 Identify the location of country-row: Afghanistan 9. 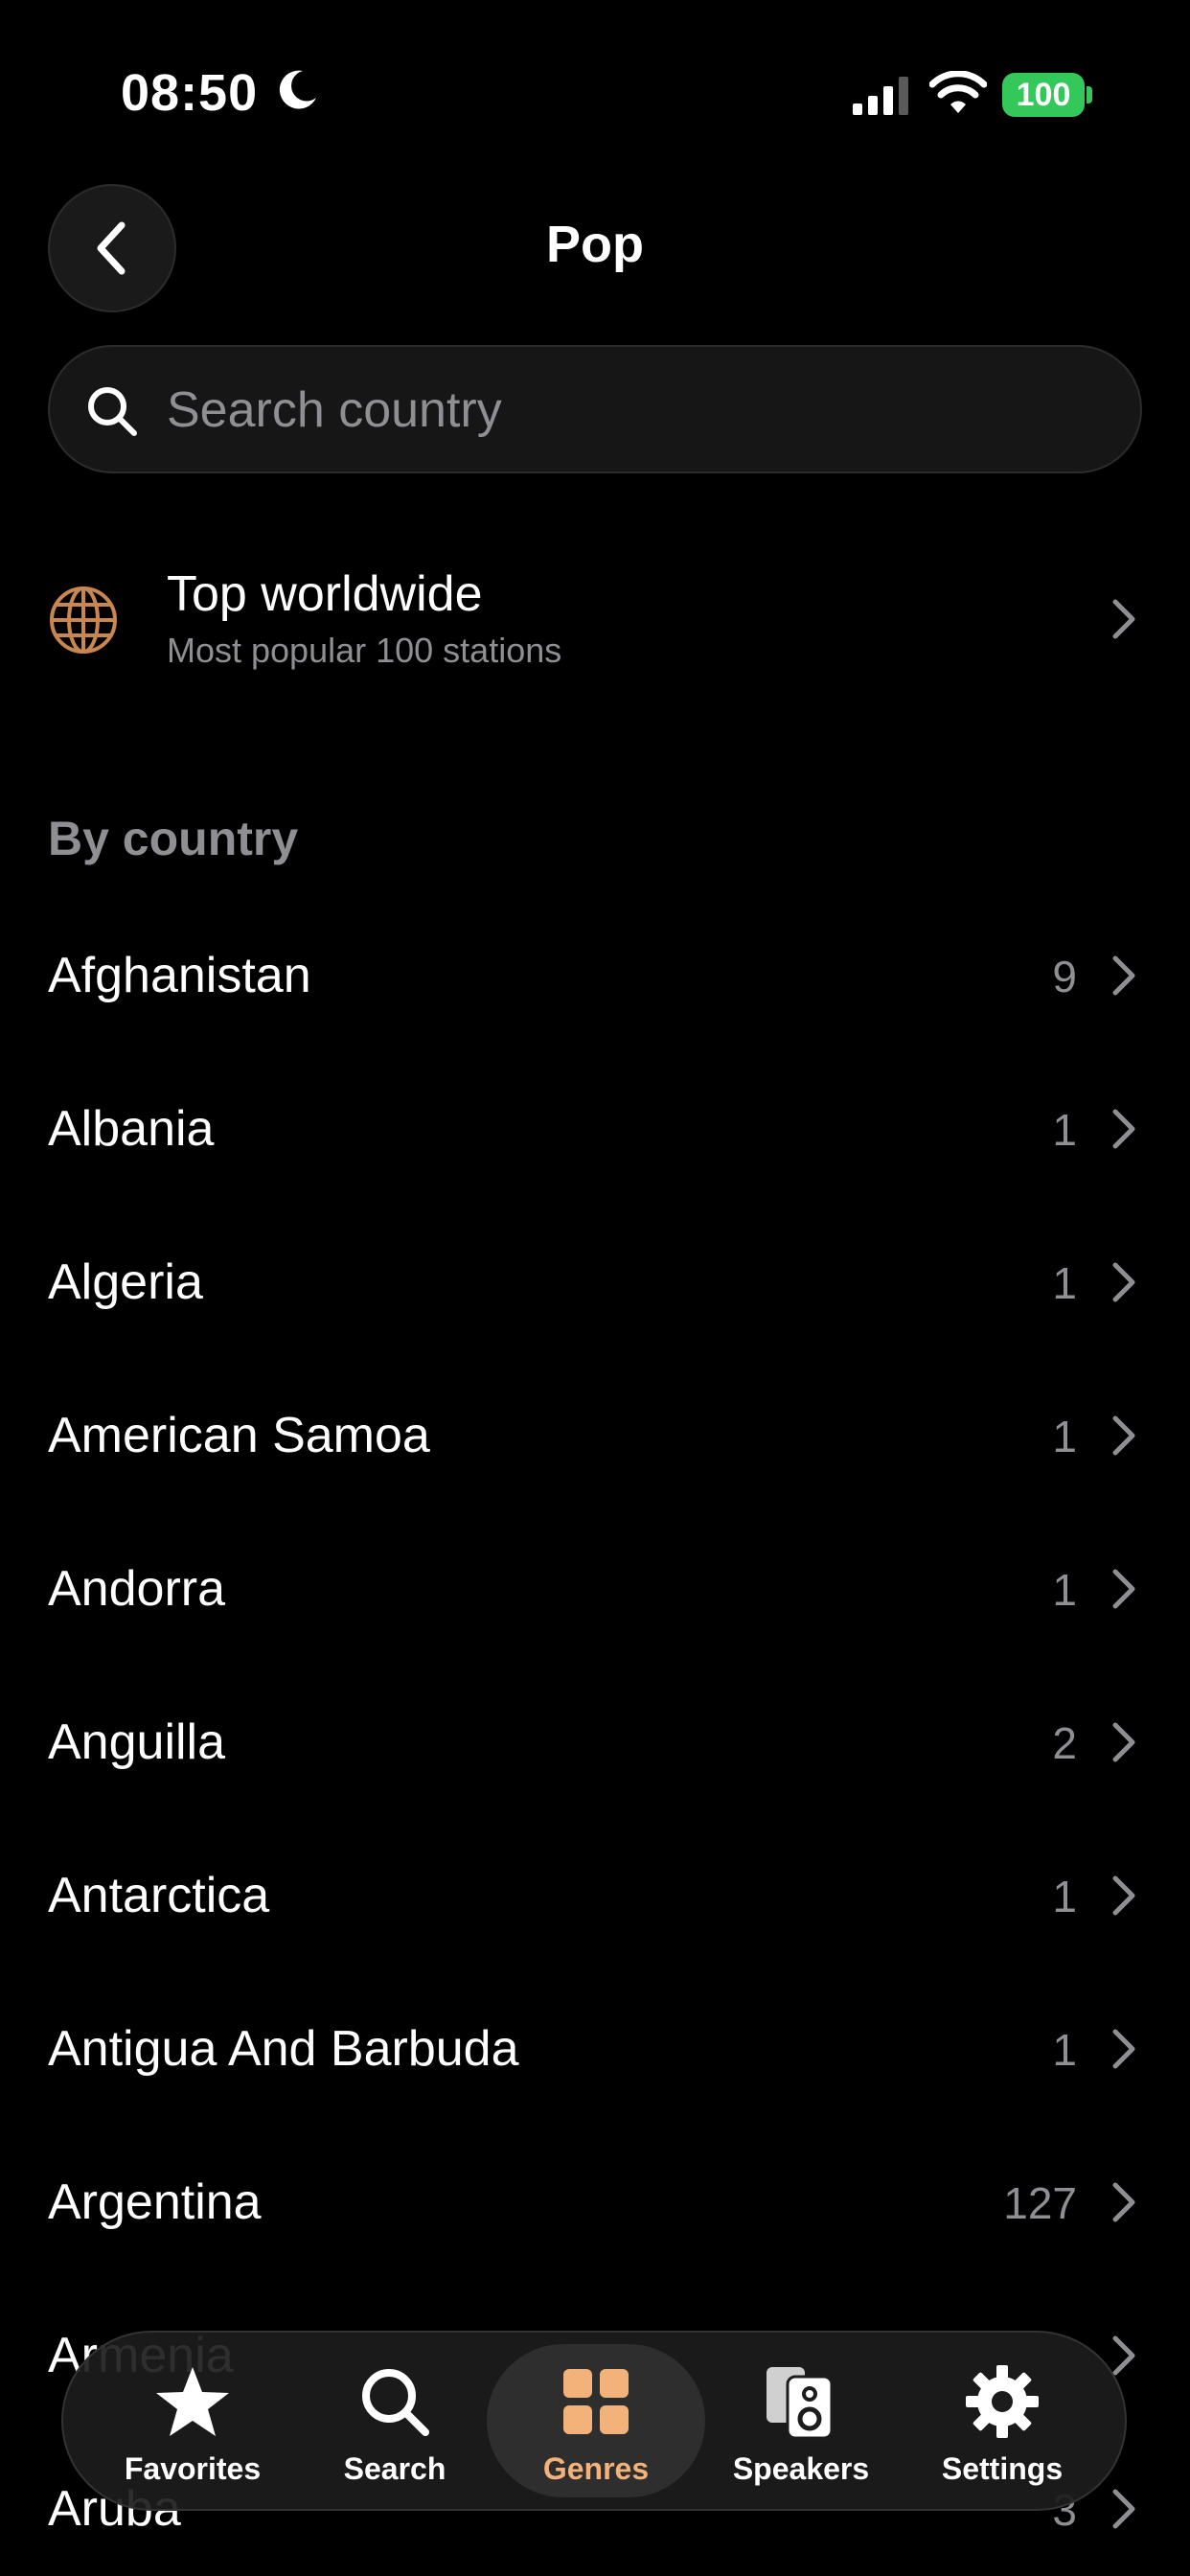
(595, 975).